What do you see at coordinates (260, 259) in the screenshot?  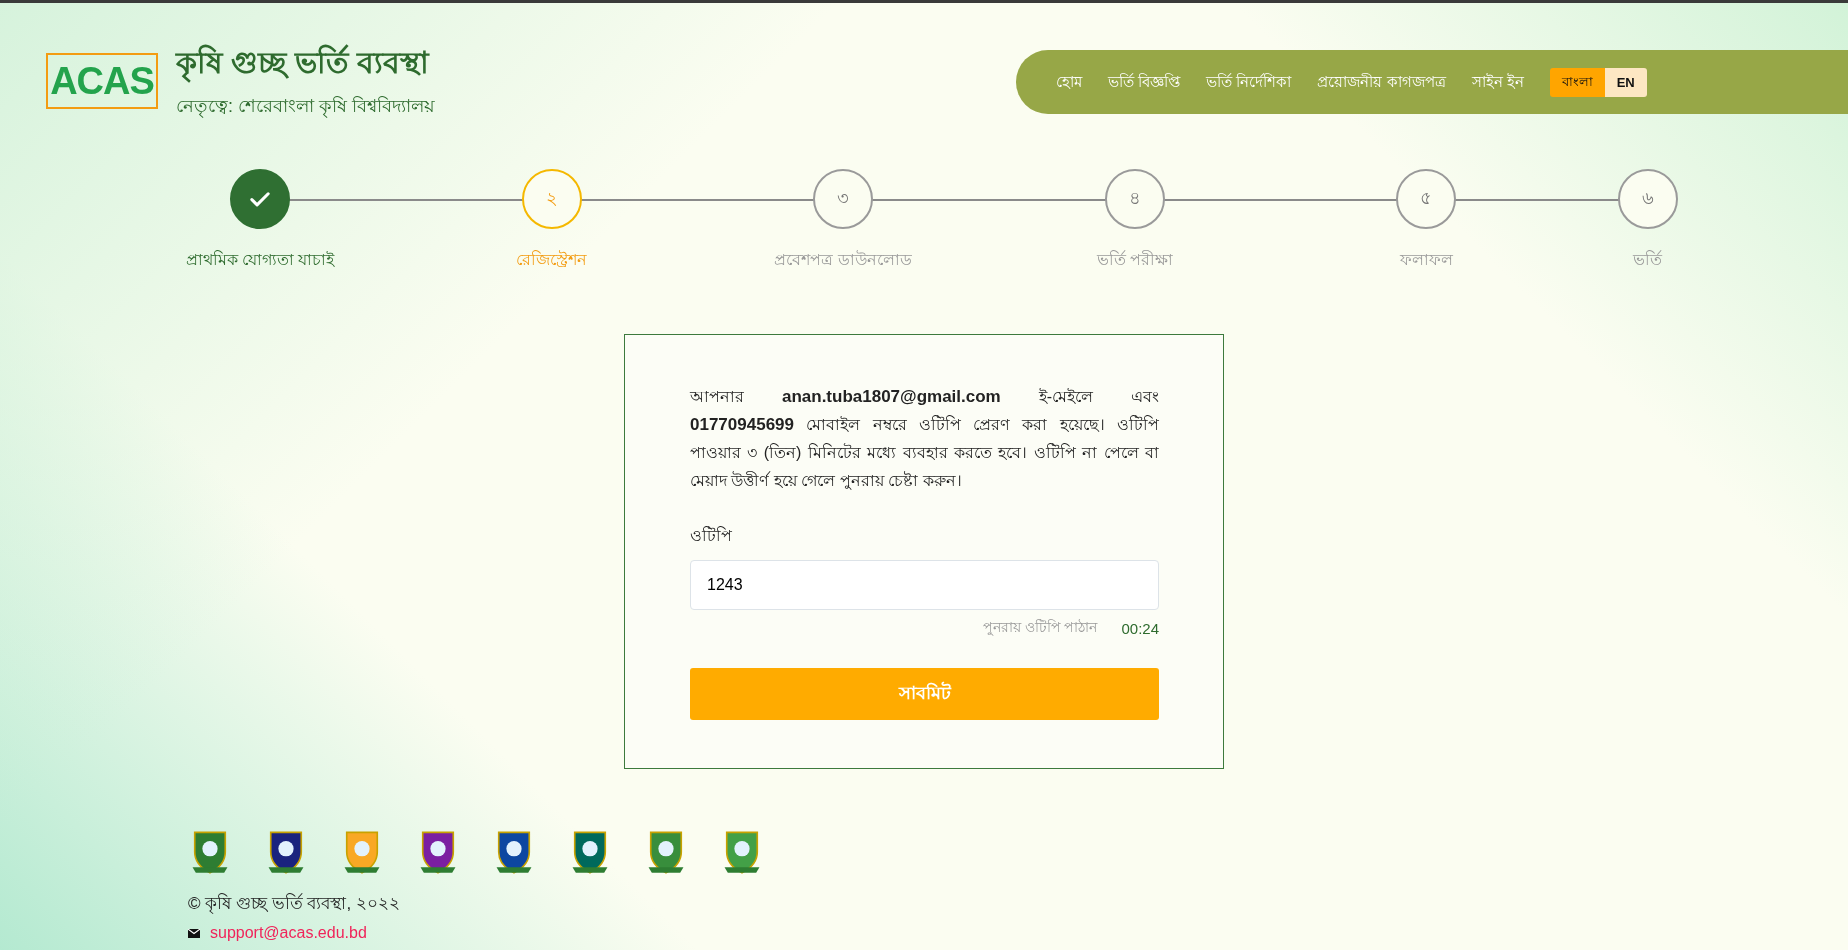 I see `step-label: প্রাথমিক যোগ্যতা যাচাই` at bounding box center [260, 259].